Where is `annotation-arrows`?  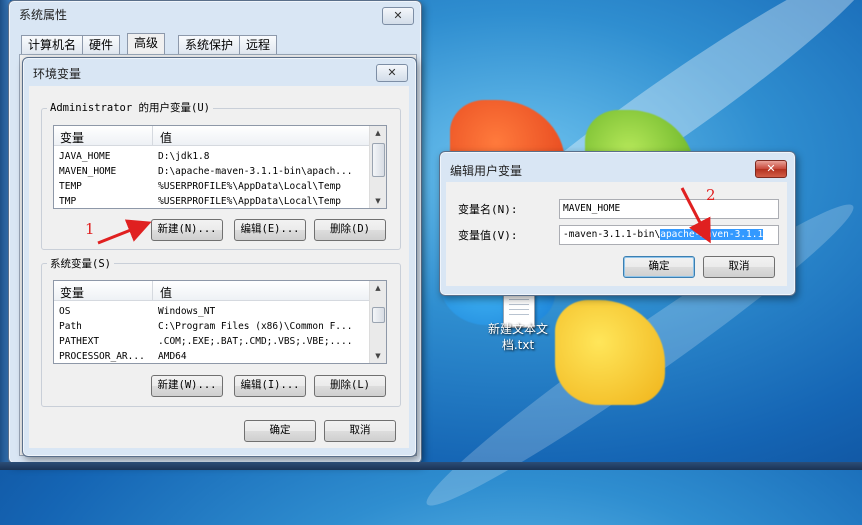 annotation-arrows is located at coordinates (404, 216).